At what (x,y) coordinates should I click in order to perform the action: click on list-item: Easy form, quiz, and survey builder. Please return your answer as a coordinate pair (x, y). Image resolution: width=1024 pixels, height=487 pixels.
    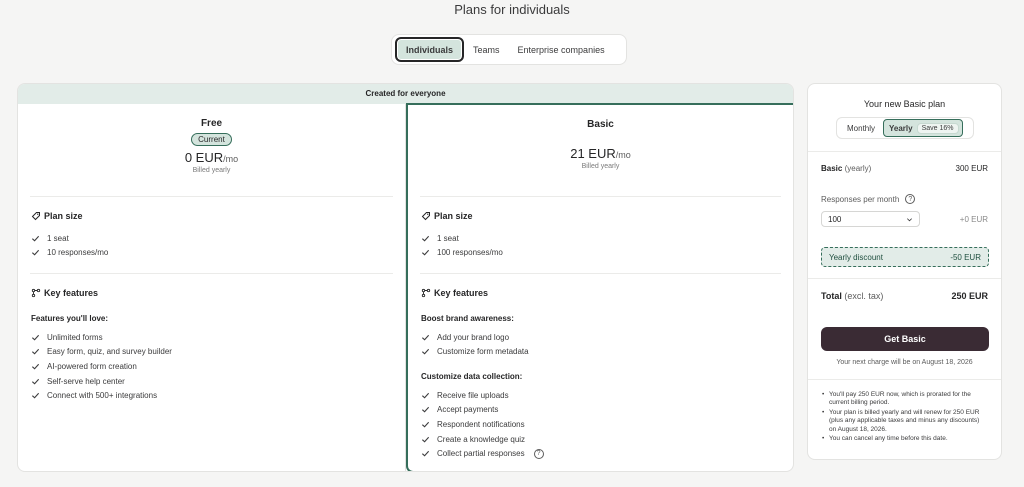
    Looking at the image, I should click on (101, 352).